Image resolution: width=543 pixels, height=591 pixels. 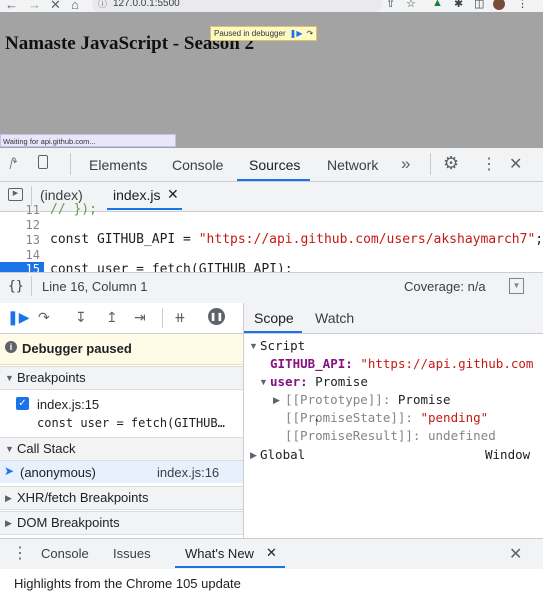 What do you see at coordinates (16, 286) in the screenshot?
I see `pretty-print-icon: {}` at bounding box center [16, 286].